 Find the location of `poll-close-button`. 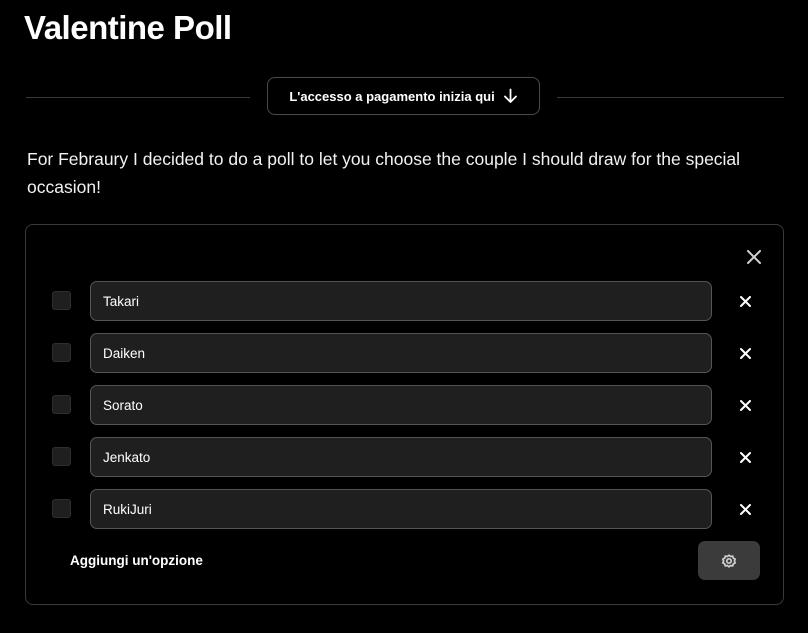

poll-close-button is located at coordinates (754, 257).